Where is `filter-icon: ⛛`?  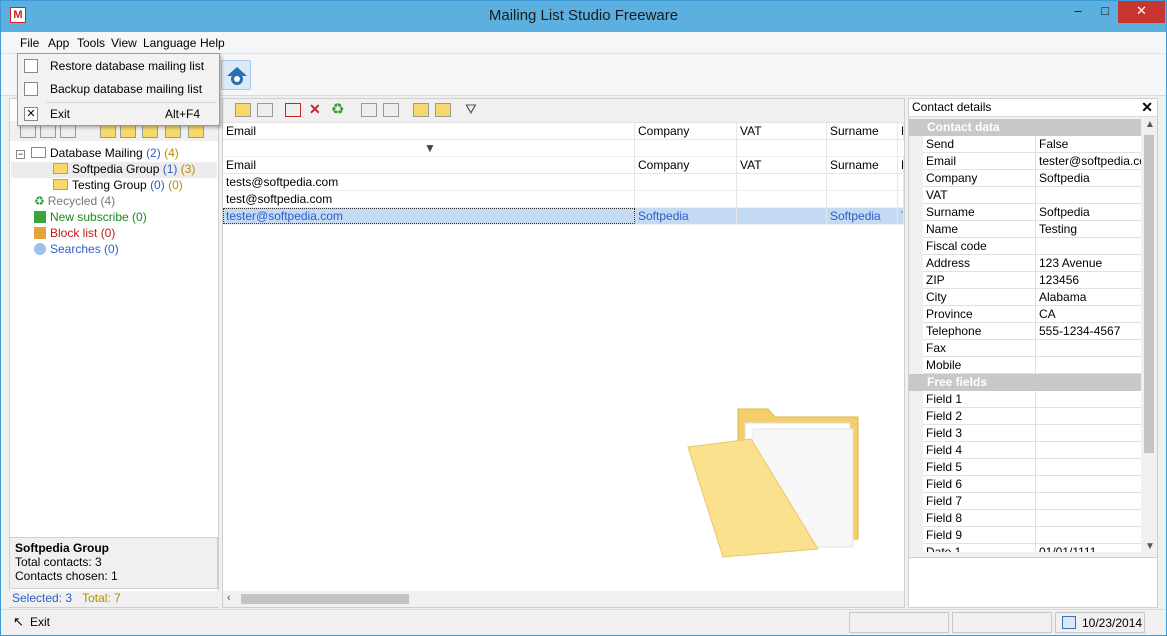
filter-icon: ⛛ is located at coordinates (471, 109).